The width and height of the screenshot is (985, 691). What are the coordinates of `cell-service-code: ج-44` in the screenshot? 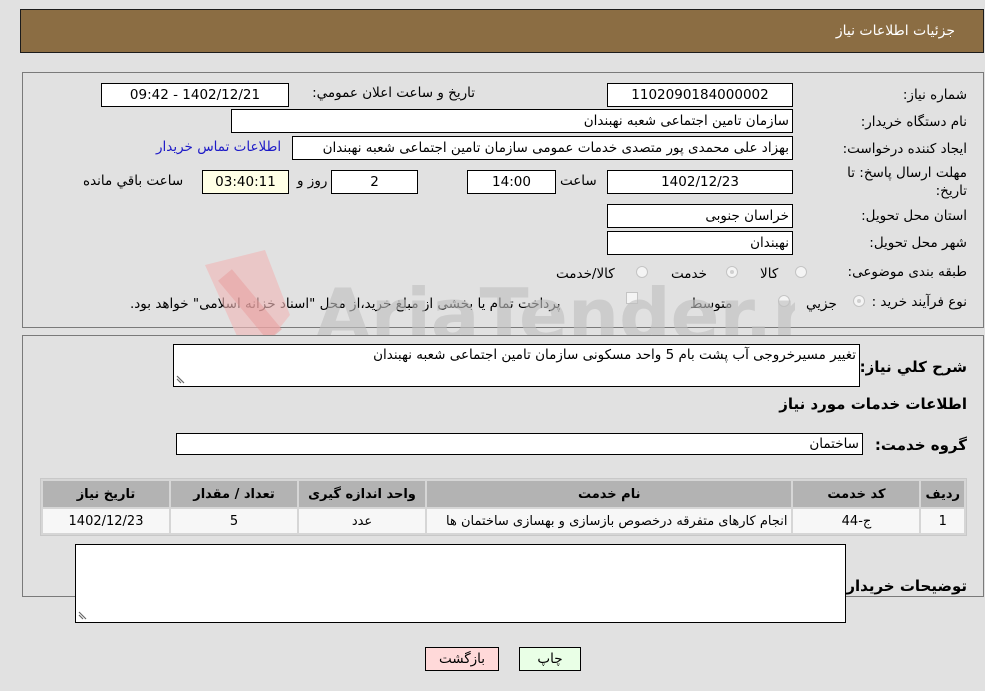 It's located at (856, 521).